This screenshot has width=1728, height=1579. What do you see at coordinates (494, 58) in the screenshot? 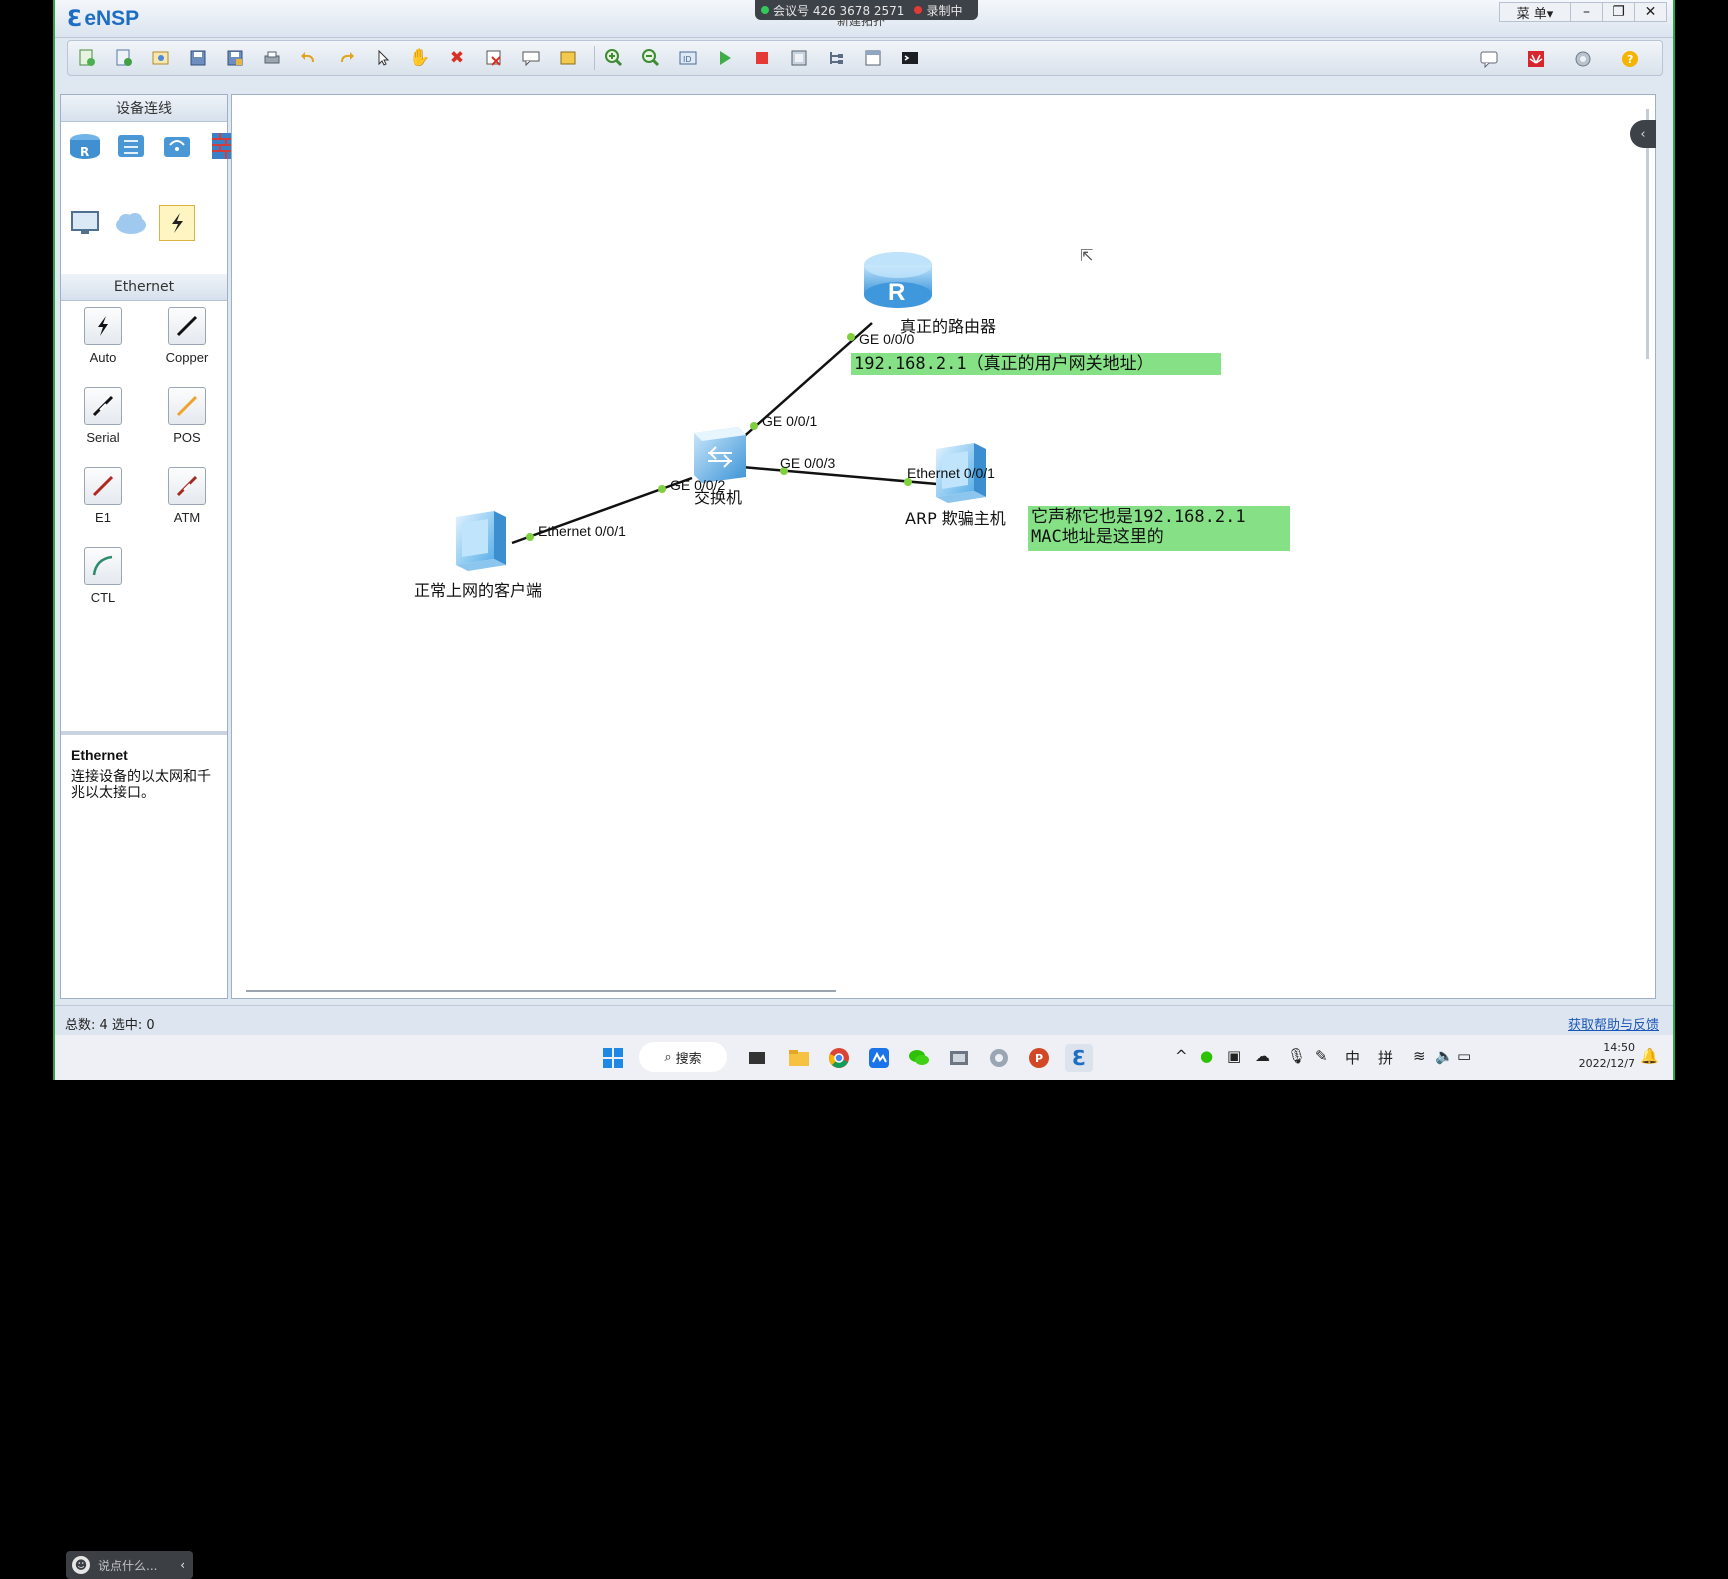
I see `delete-all-icon` at bounding box center [494, 58].